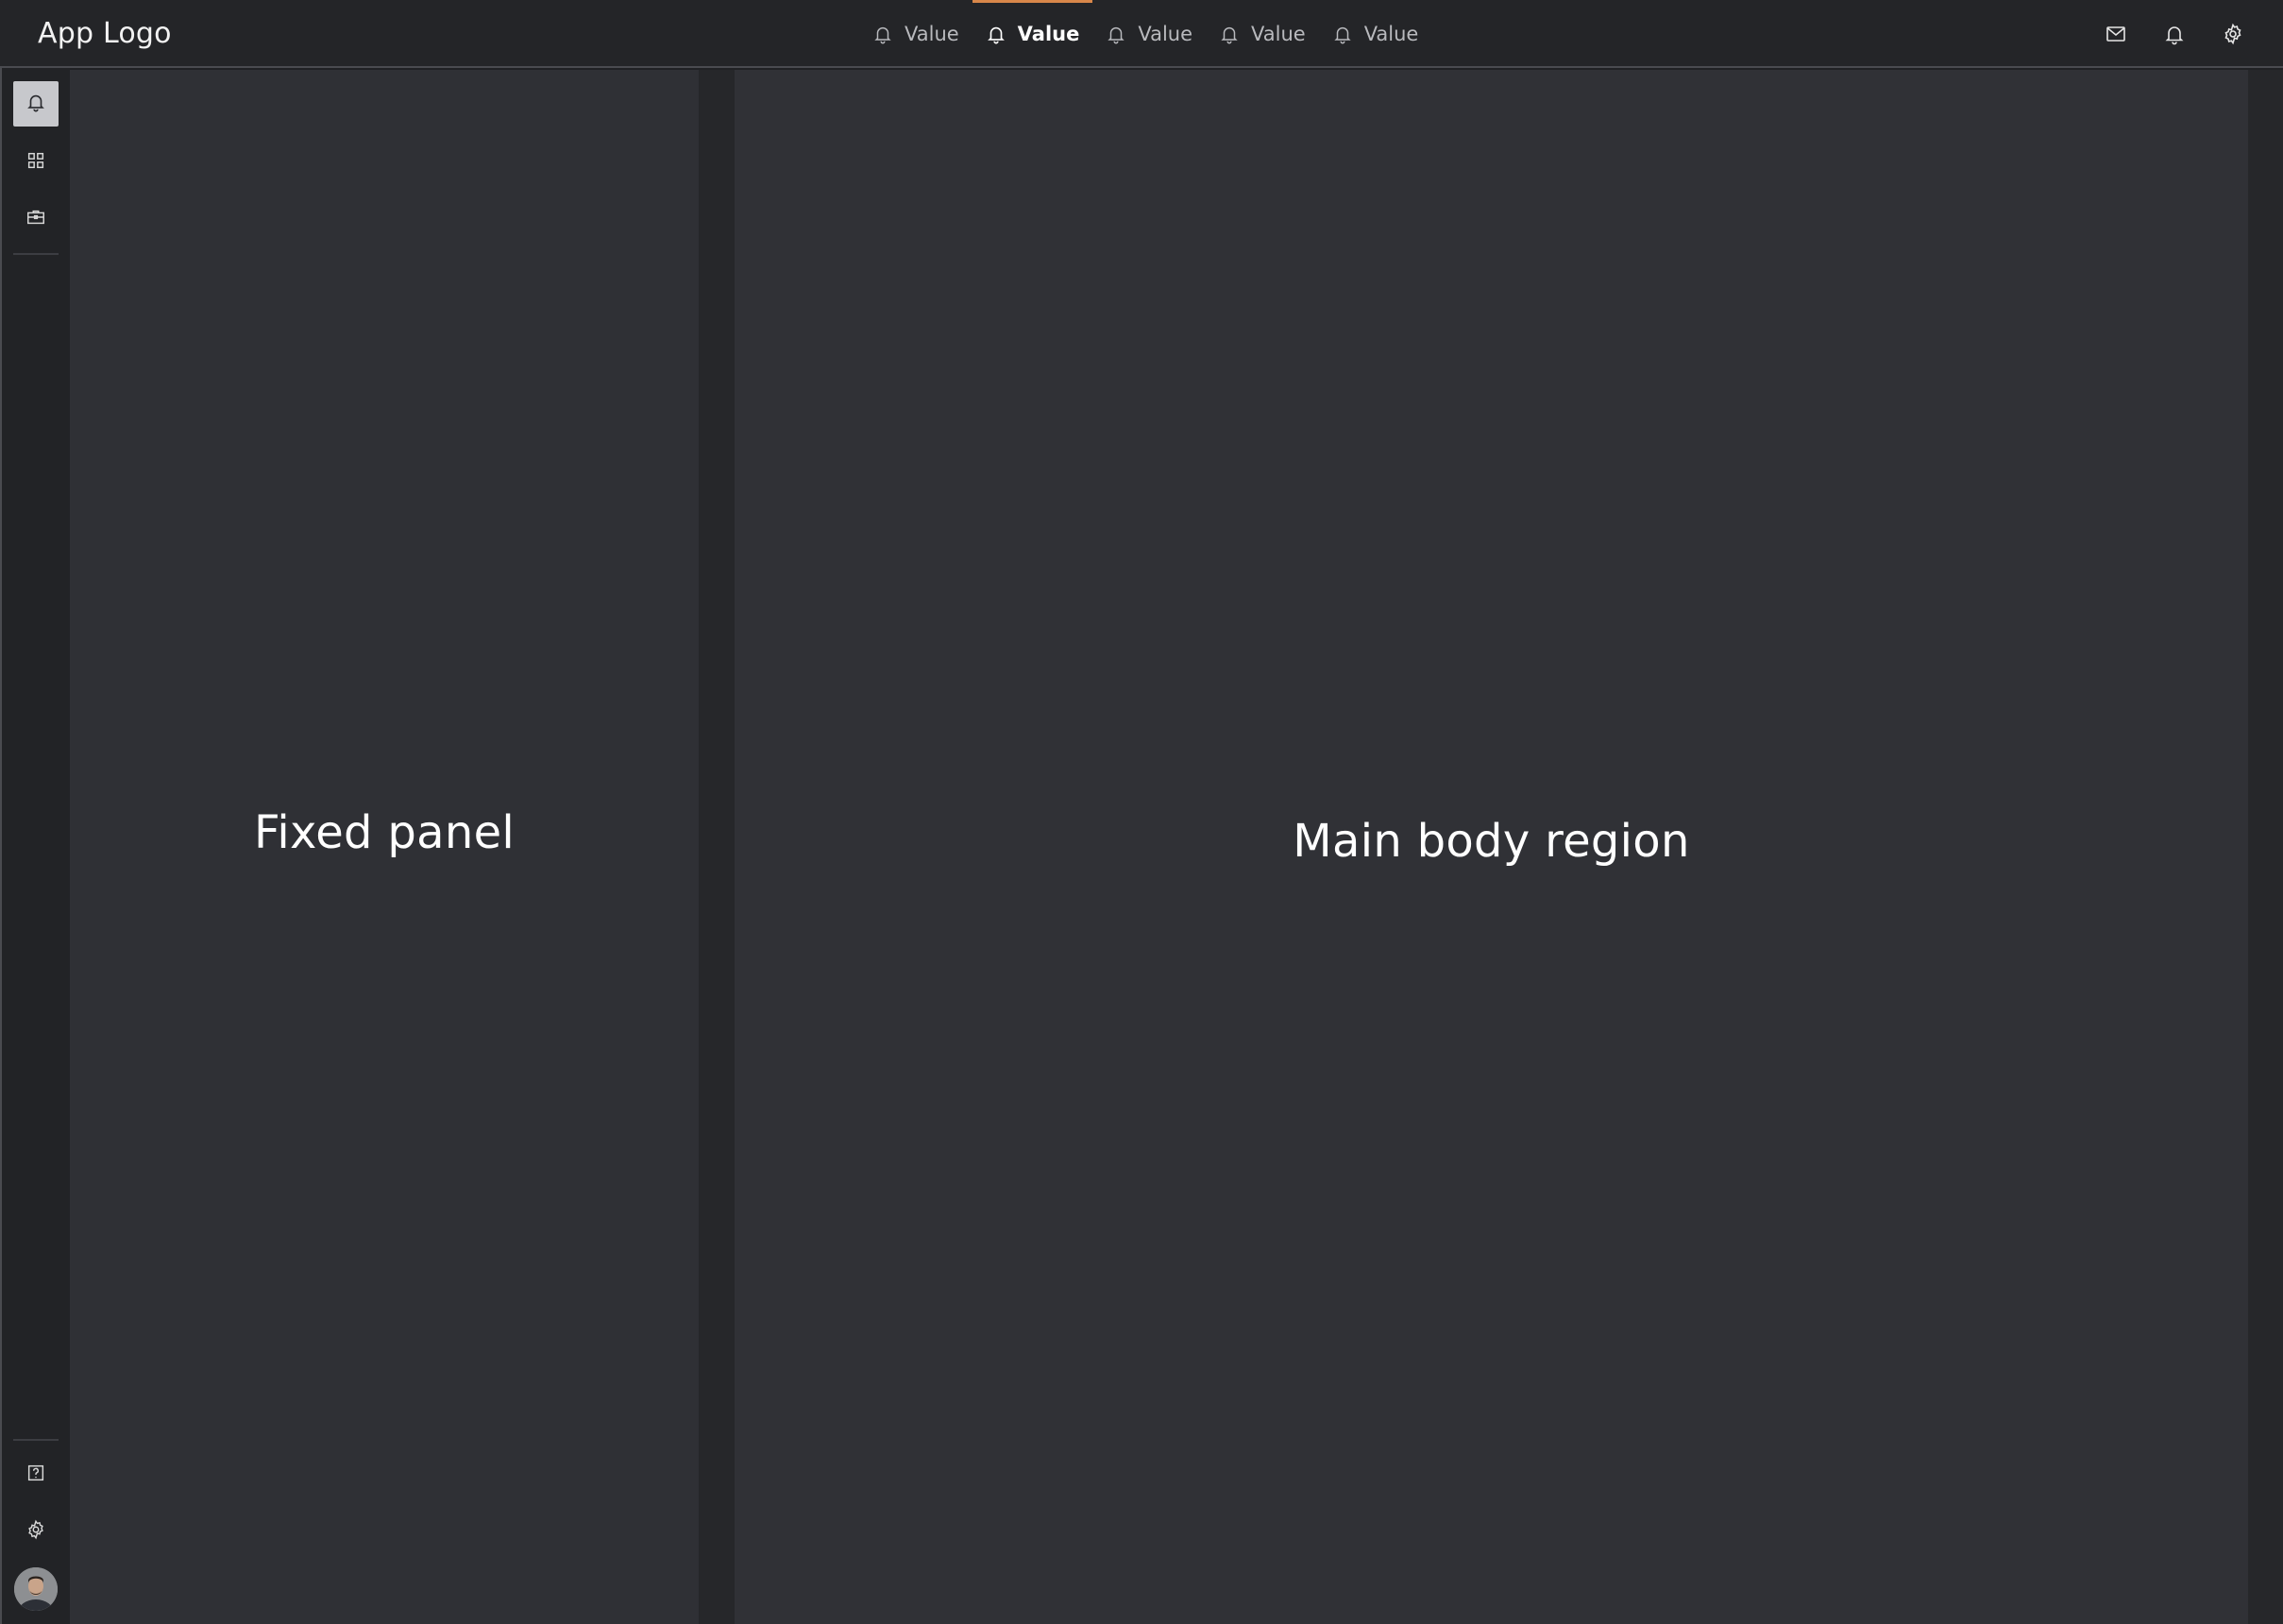 The image size is (2283, 1624). What do you see at coordinates (2116, 34) in the screenshot?
I see `mail-icon` at bounding box center [2116, 34].